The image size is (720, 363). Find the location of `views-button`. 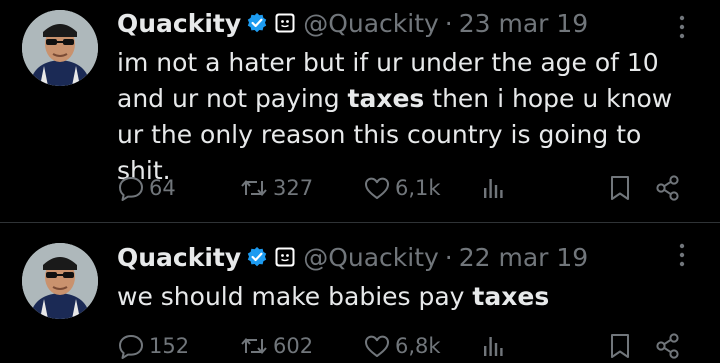

views-button is located at coordinates (493, 188).